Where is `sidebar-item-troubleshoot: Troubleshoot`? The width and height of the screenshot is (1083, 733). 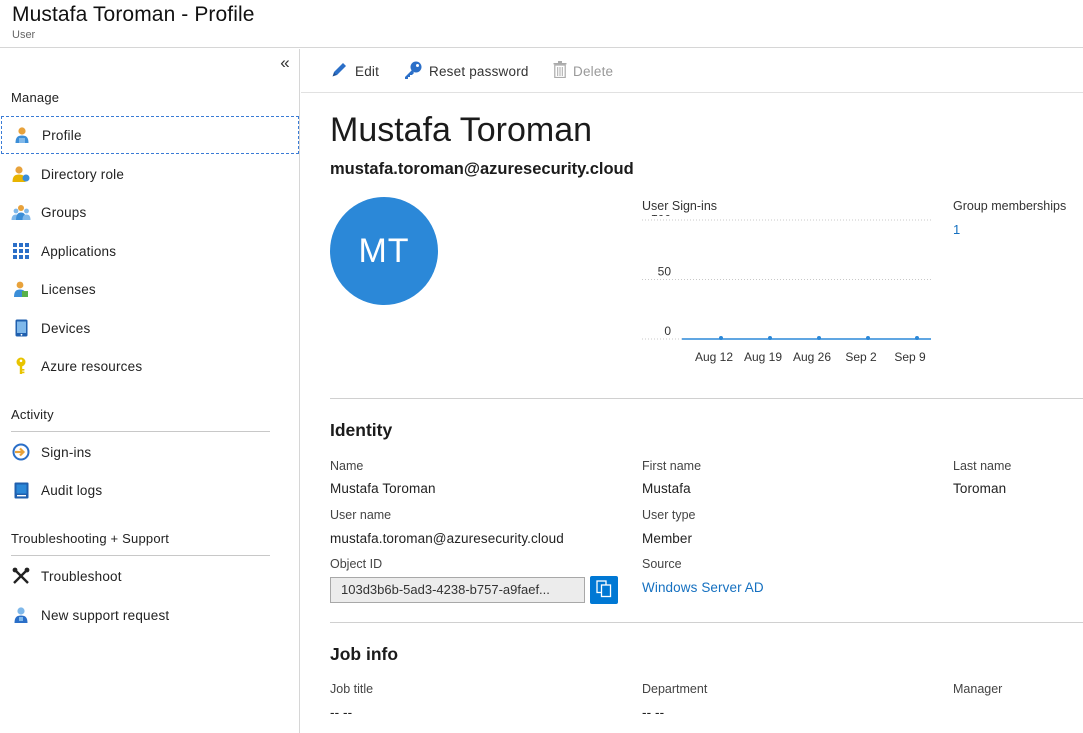
sidebar-item-troubleshoot: Troubleshoot is located at coordinates (150, 576).